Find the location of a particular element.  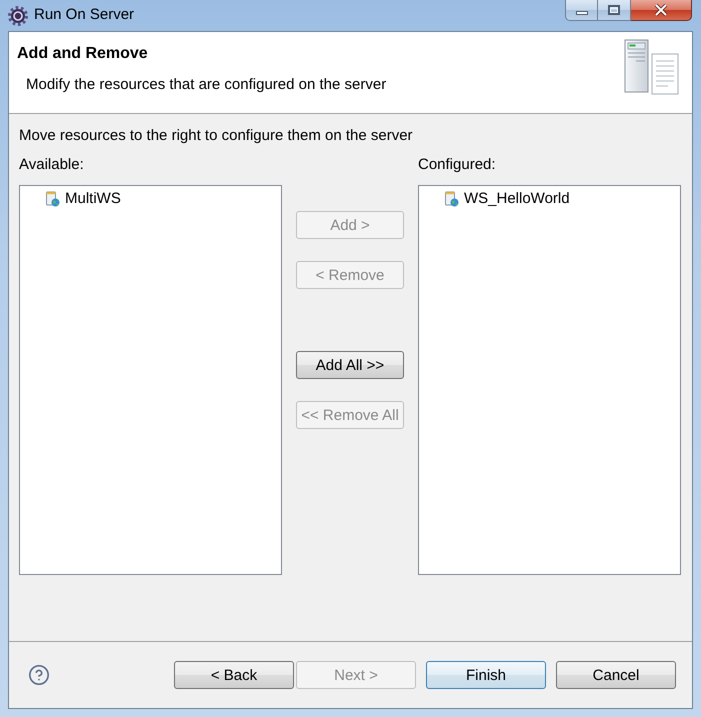

wizard-button: Finish is located at coordinates (486, 675).